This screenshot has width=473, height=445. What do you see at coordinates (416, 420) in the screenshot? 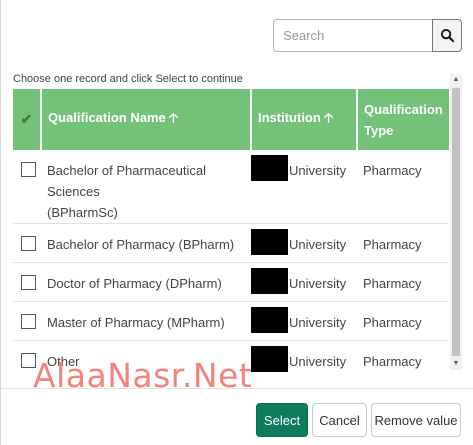
I see `remove-value-button: Remove value` at bounding box center [416, 420].